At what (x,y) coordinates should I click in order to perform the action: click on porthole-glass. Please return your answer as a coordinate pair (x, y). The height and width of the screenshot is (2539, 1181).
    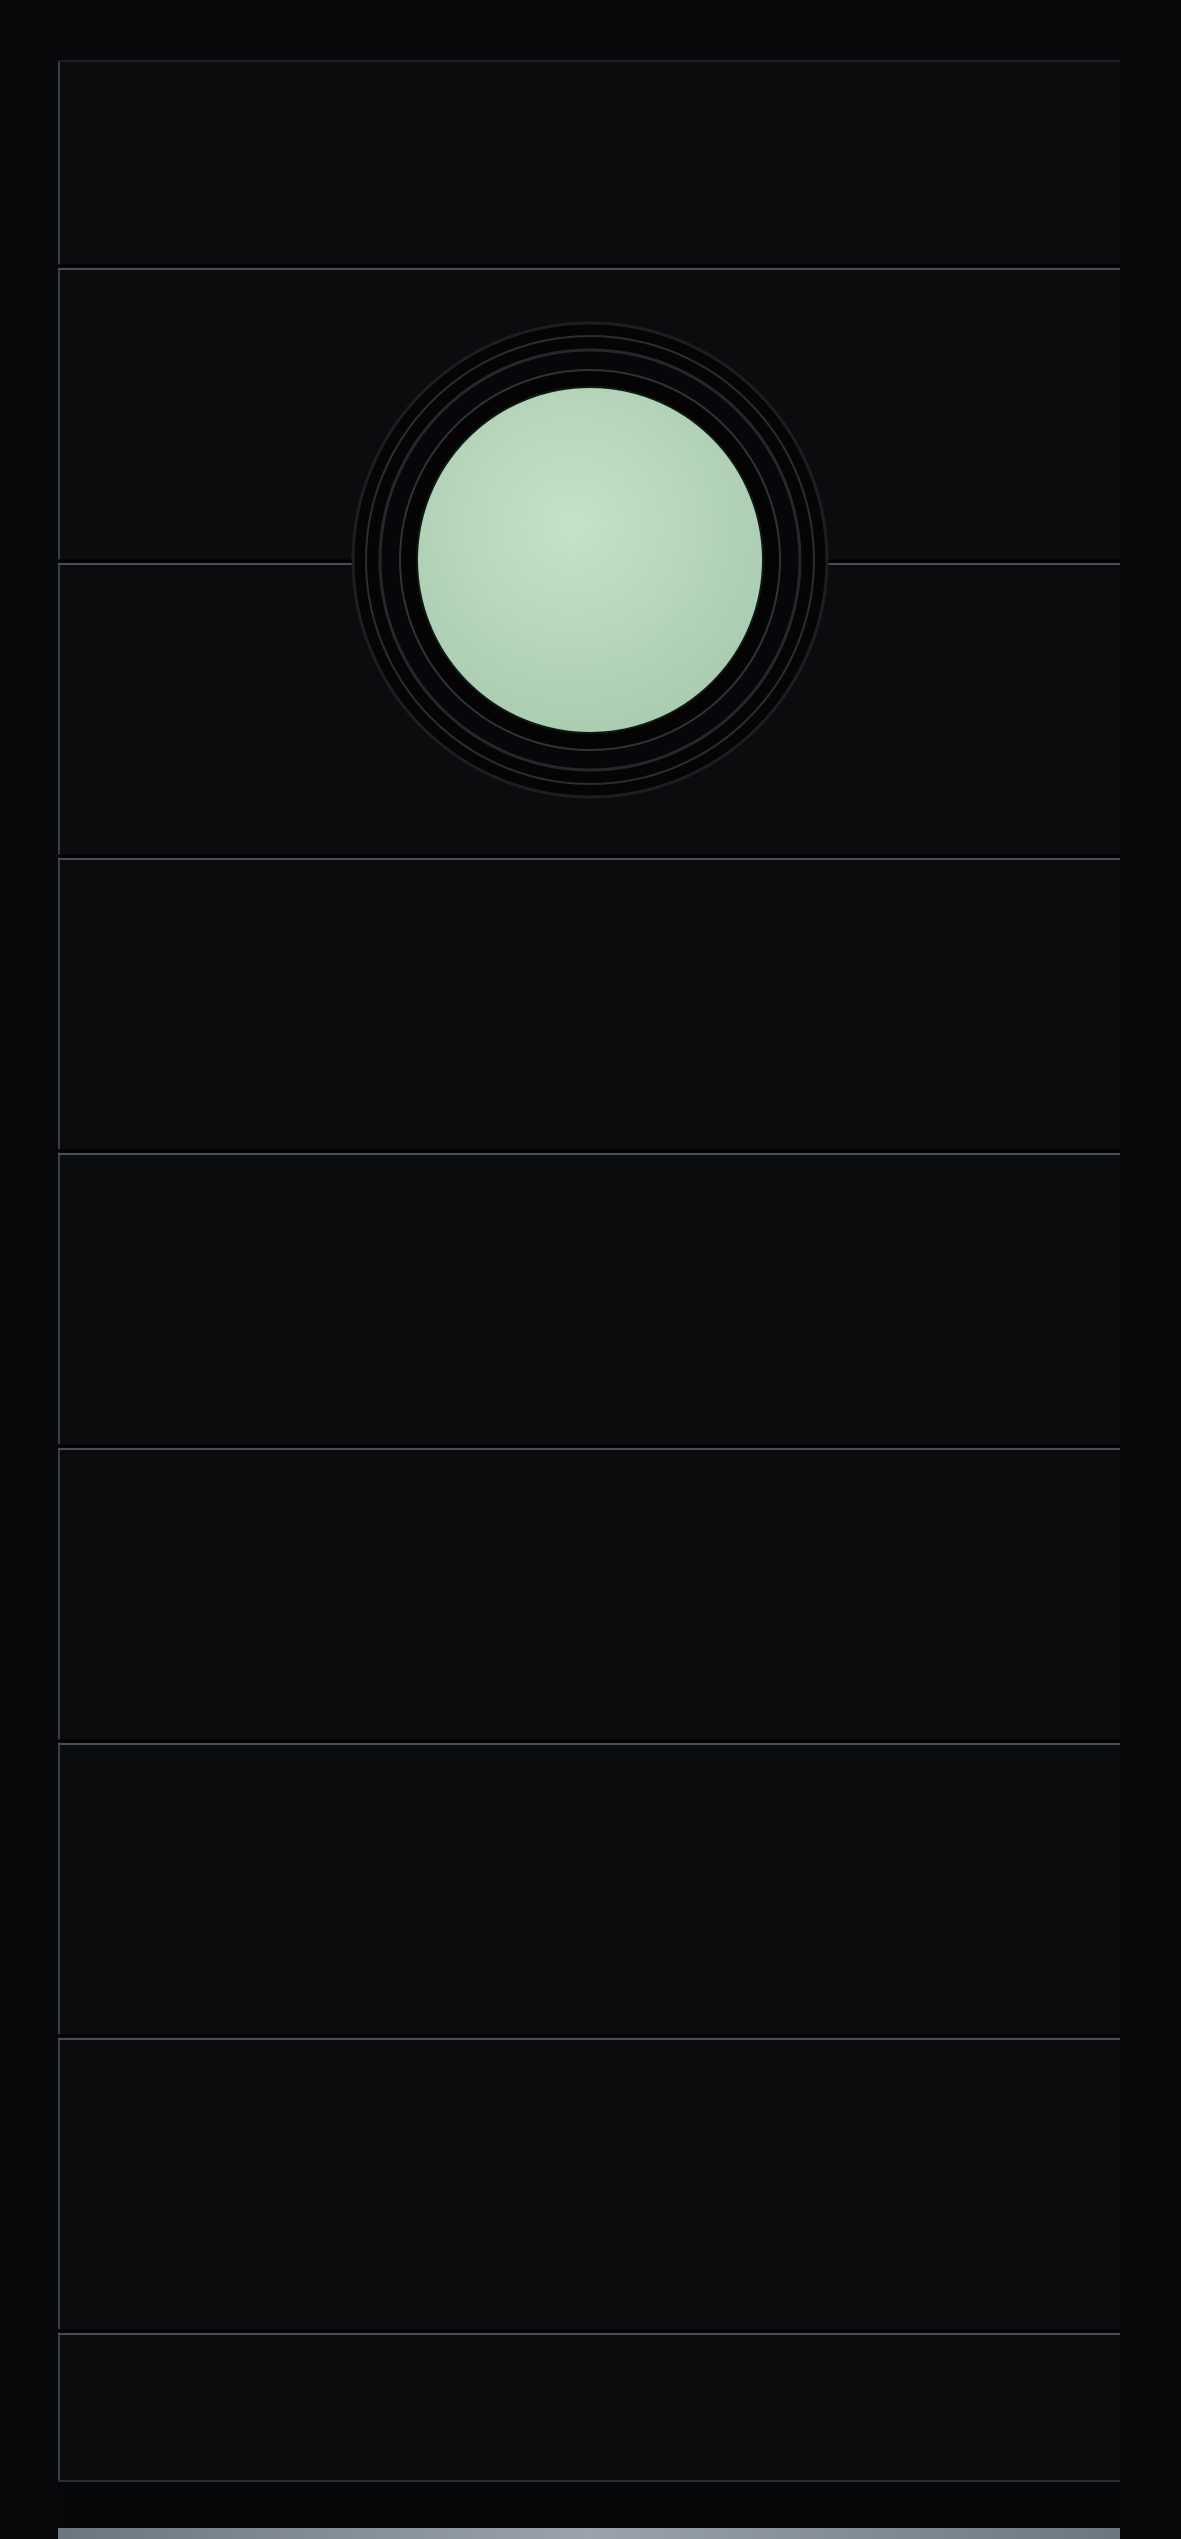
    Looking at the image, I should click on (590, 560).